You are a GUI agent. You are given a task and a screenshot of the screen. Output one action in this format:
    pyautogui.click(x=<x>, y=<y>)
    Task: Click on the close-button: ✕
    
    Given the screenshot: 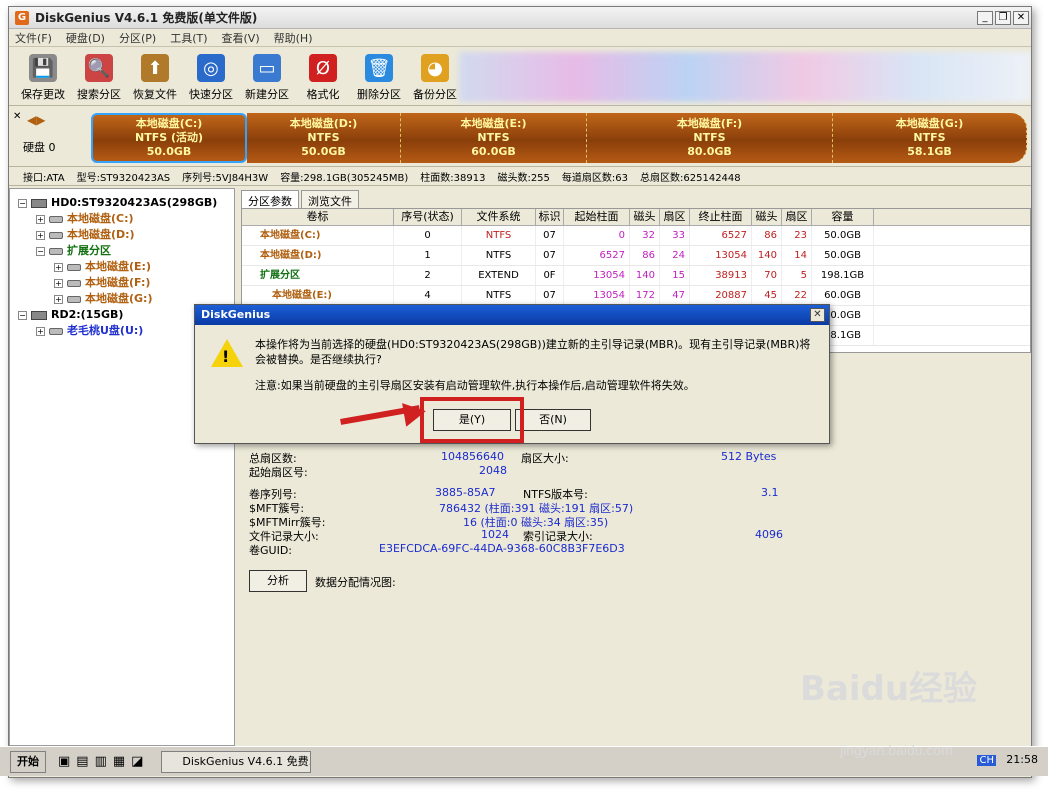 What is the action you would take?
    pyautogui.click(x=1021, y=17)
    